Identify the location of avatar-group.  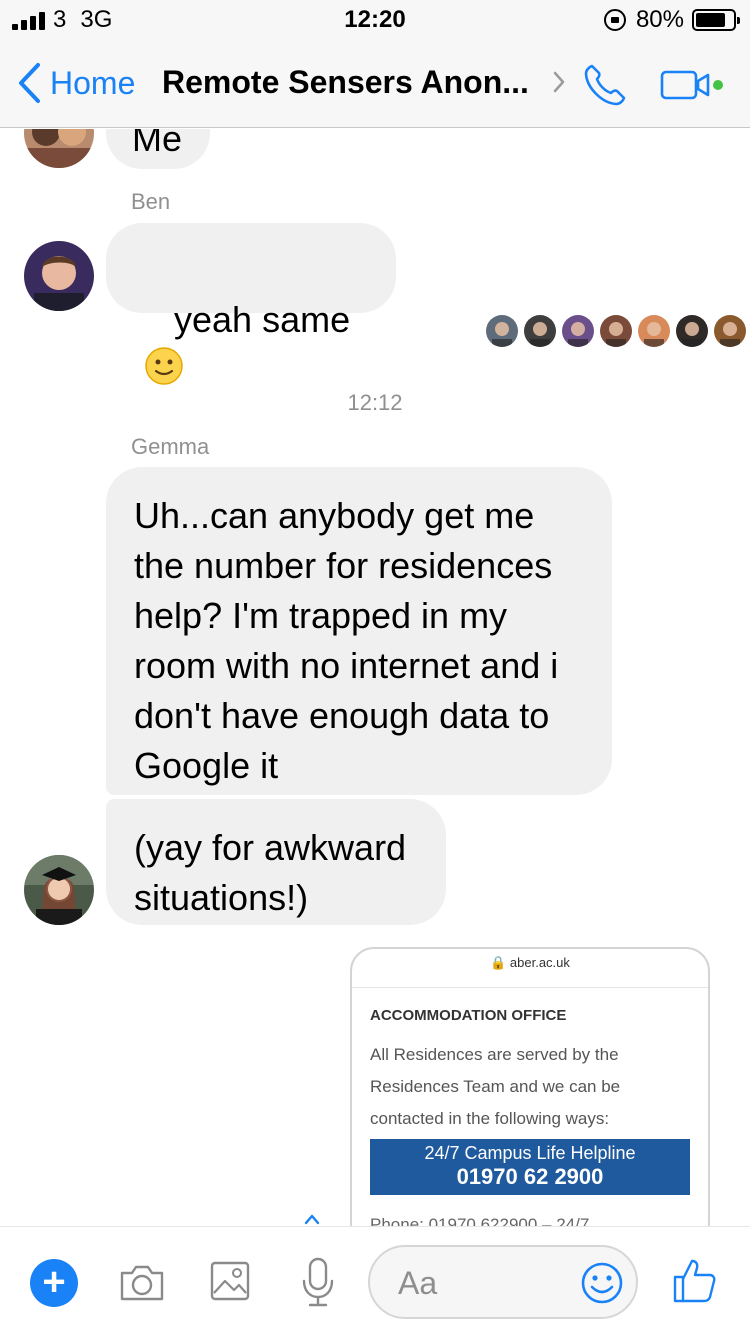
(59, 148).